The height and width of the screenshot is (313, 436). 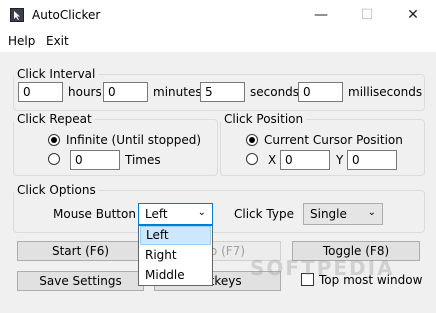 What do you see at coordinates (222, 92) in the screenshot?
I see `seconds-input: 5` at bounding box center [222, 92].